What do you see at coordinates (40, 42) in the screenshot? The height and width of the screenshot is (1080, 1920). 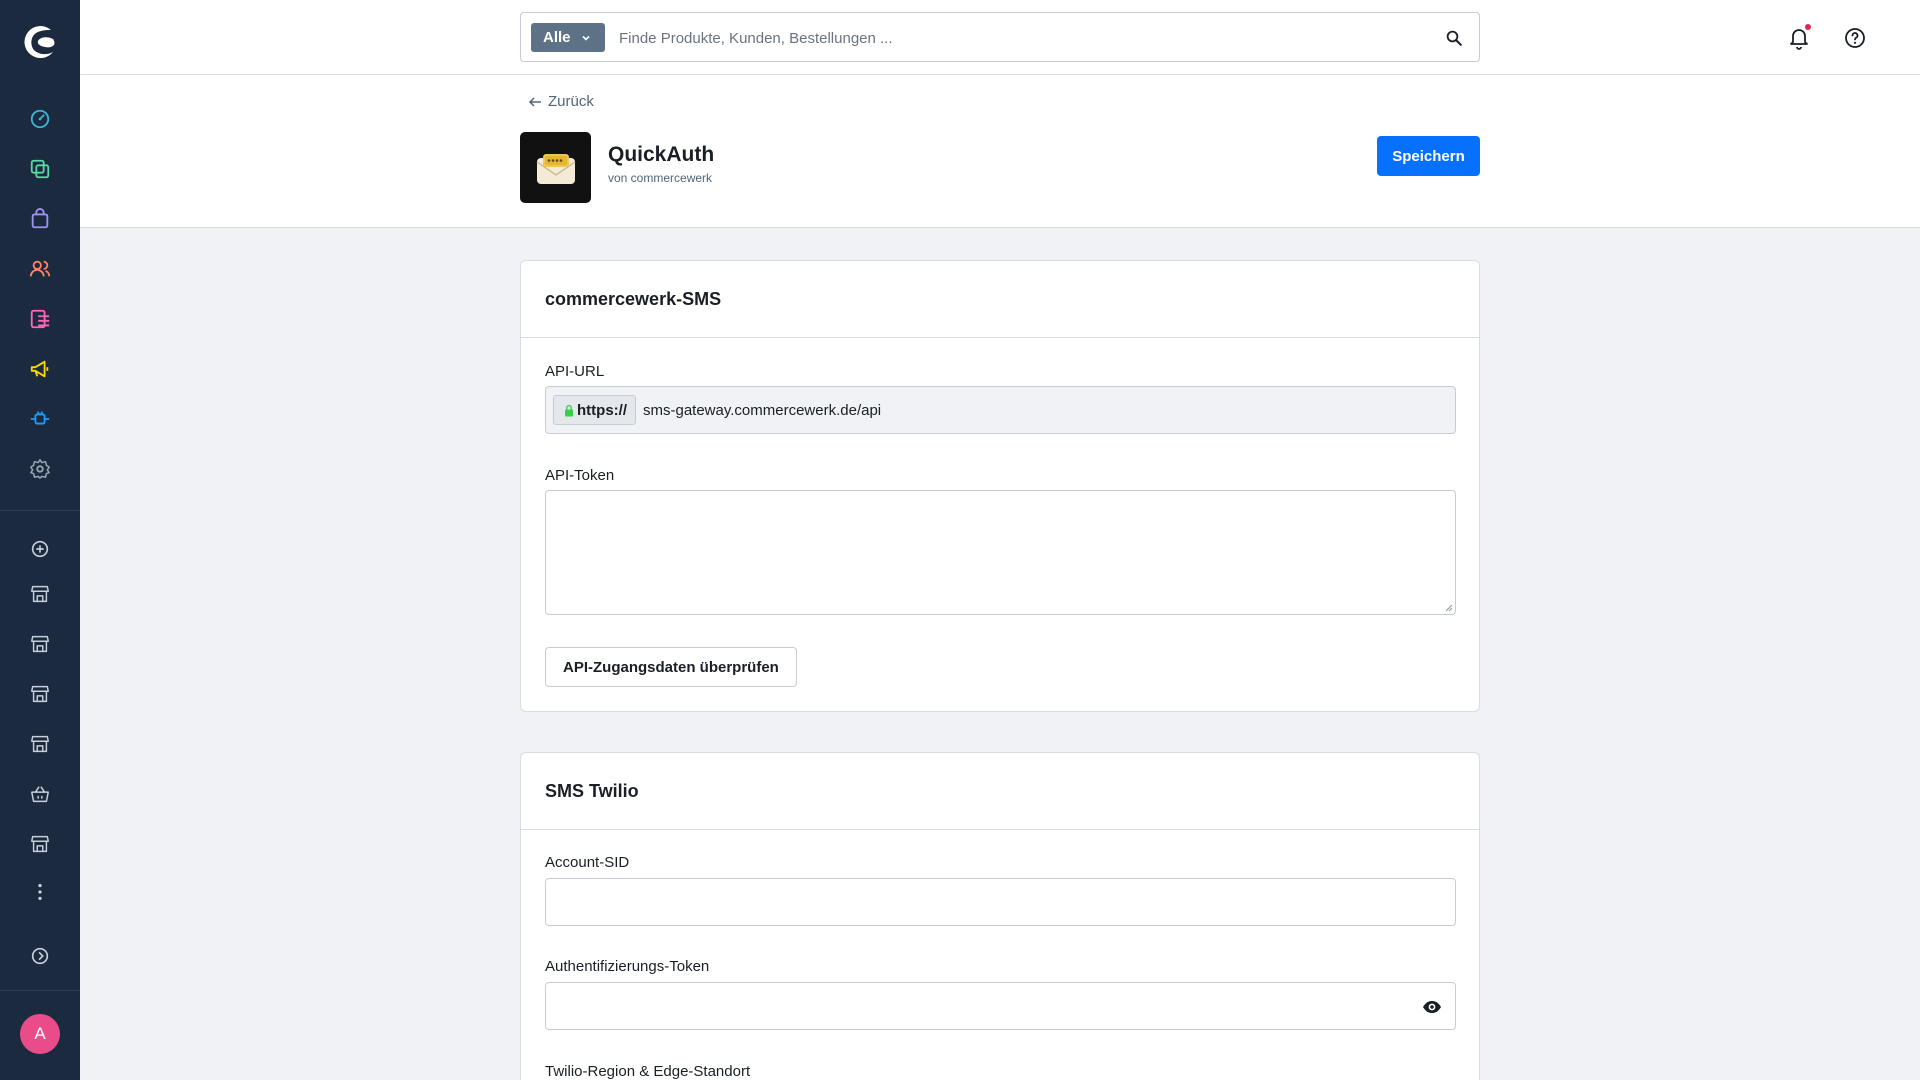 I see `shopware-logo-icon` at bounding box center [40, 42].